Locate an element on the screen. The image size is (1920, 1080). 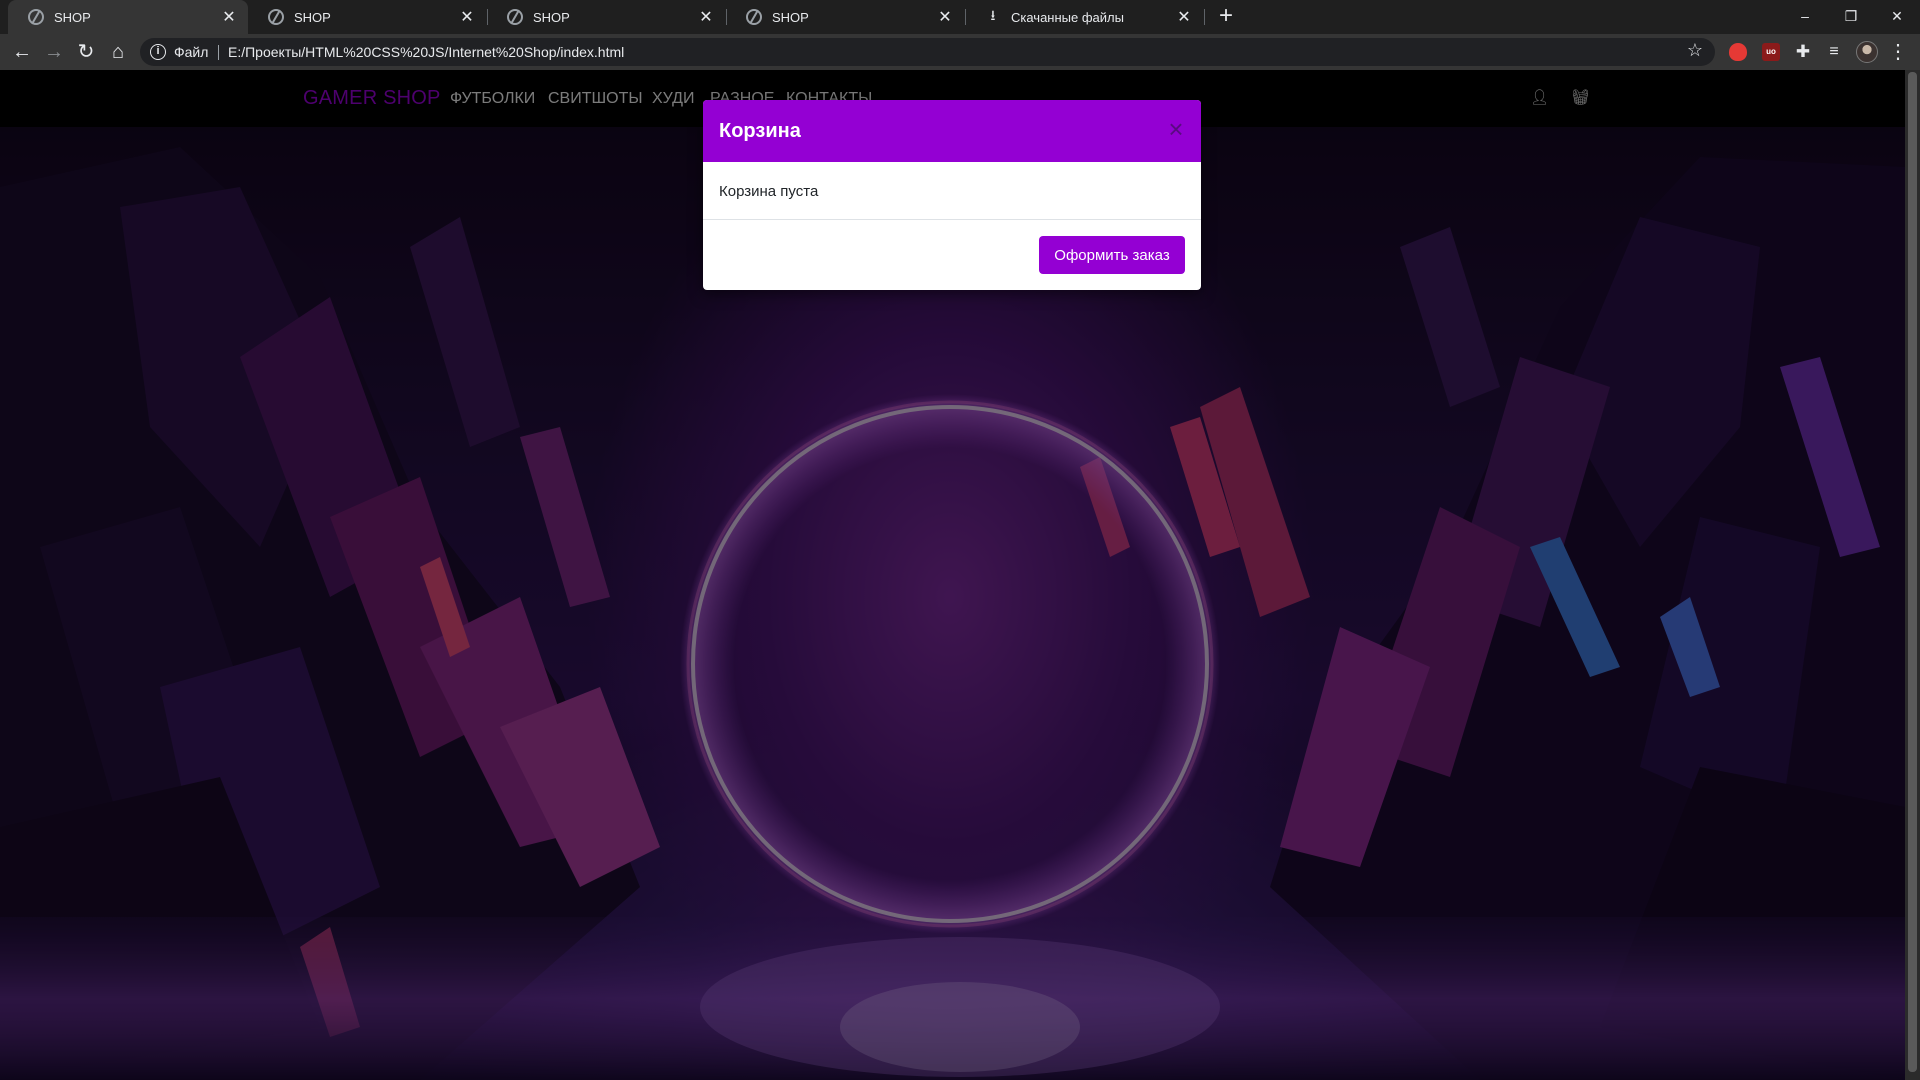
cart-modal: Корзина × Корзина пуста Оформить заказ is located at coordinates (952, 195).